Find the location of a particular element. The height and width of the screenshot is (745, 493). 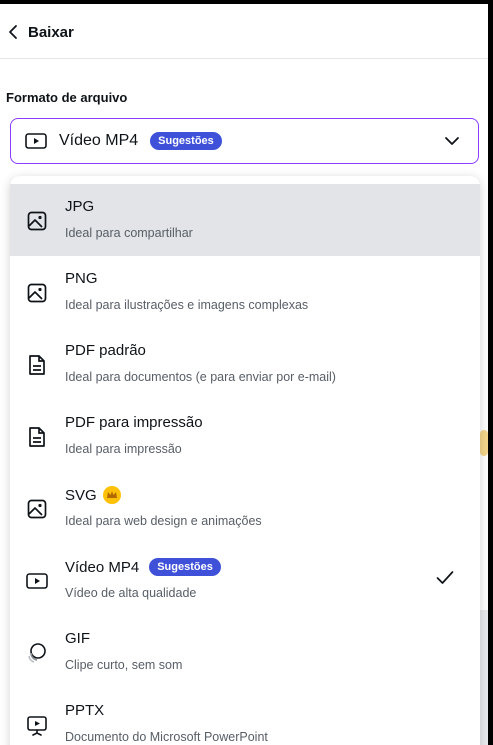

option-desc: Vídeo de alta qualidade is located at coordinates (131, 593).